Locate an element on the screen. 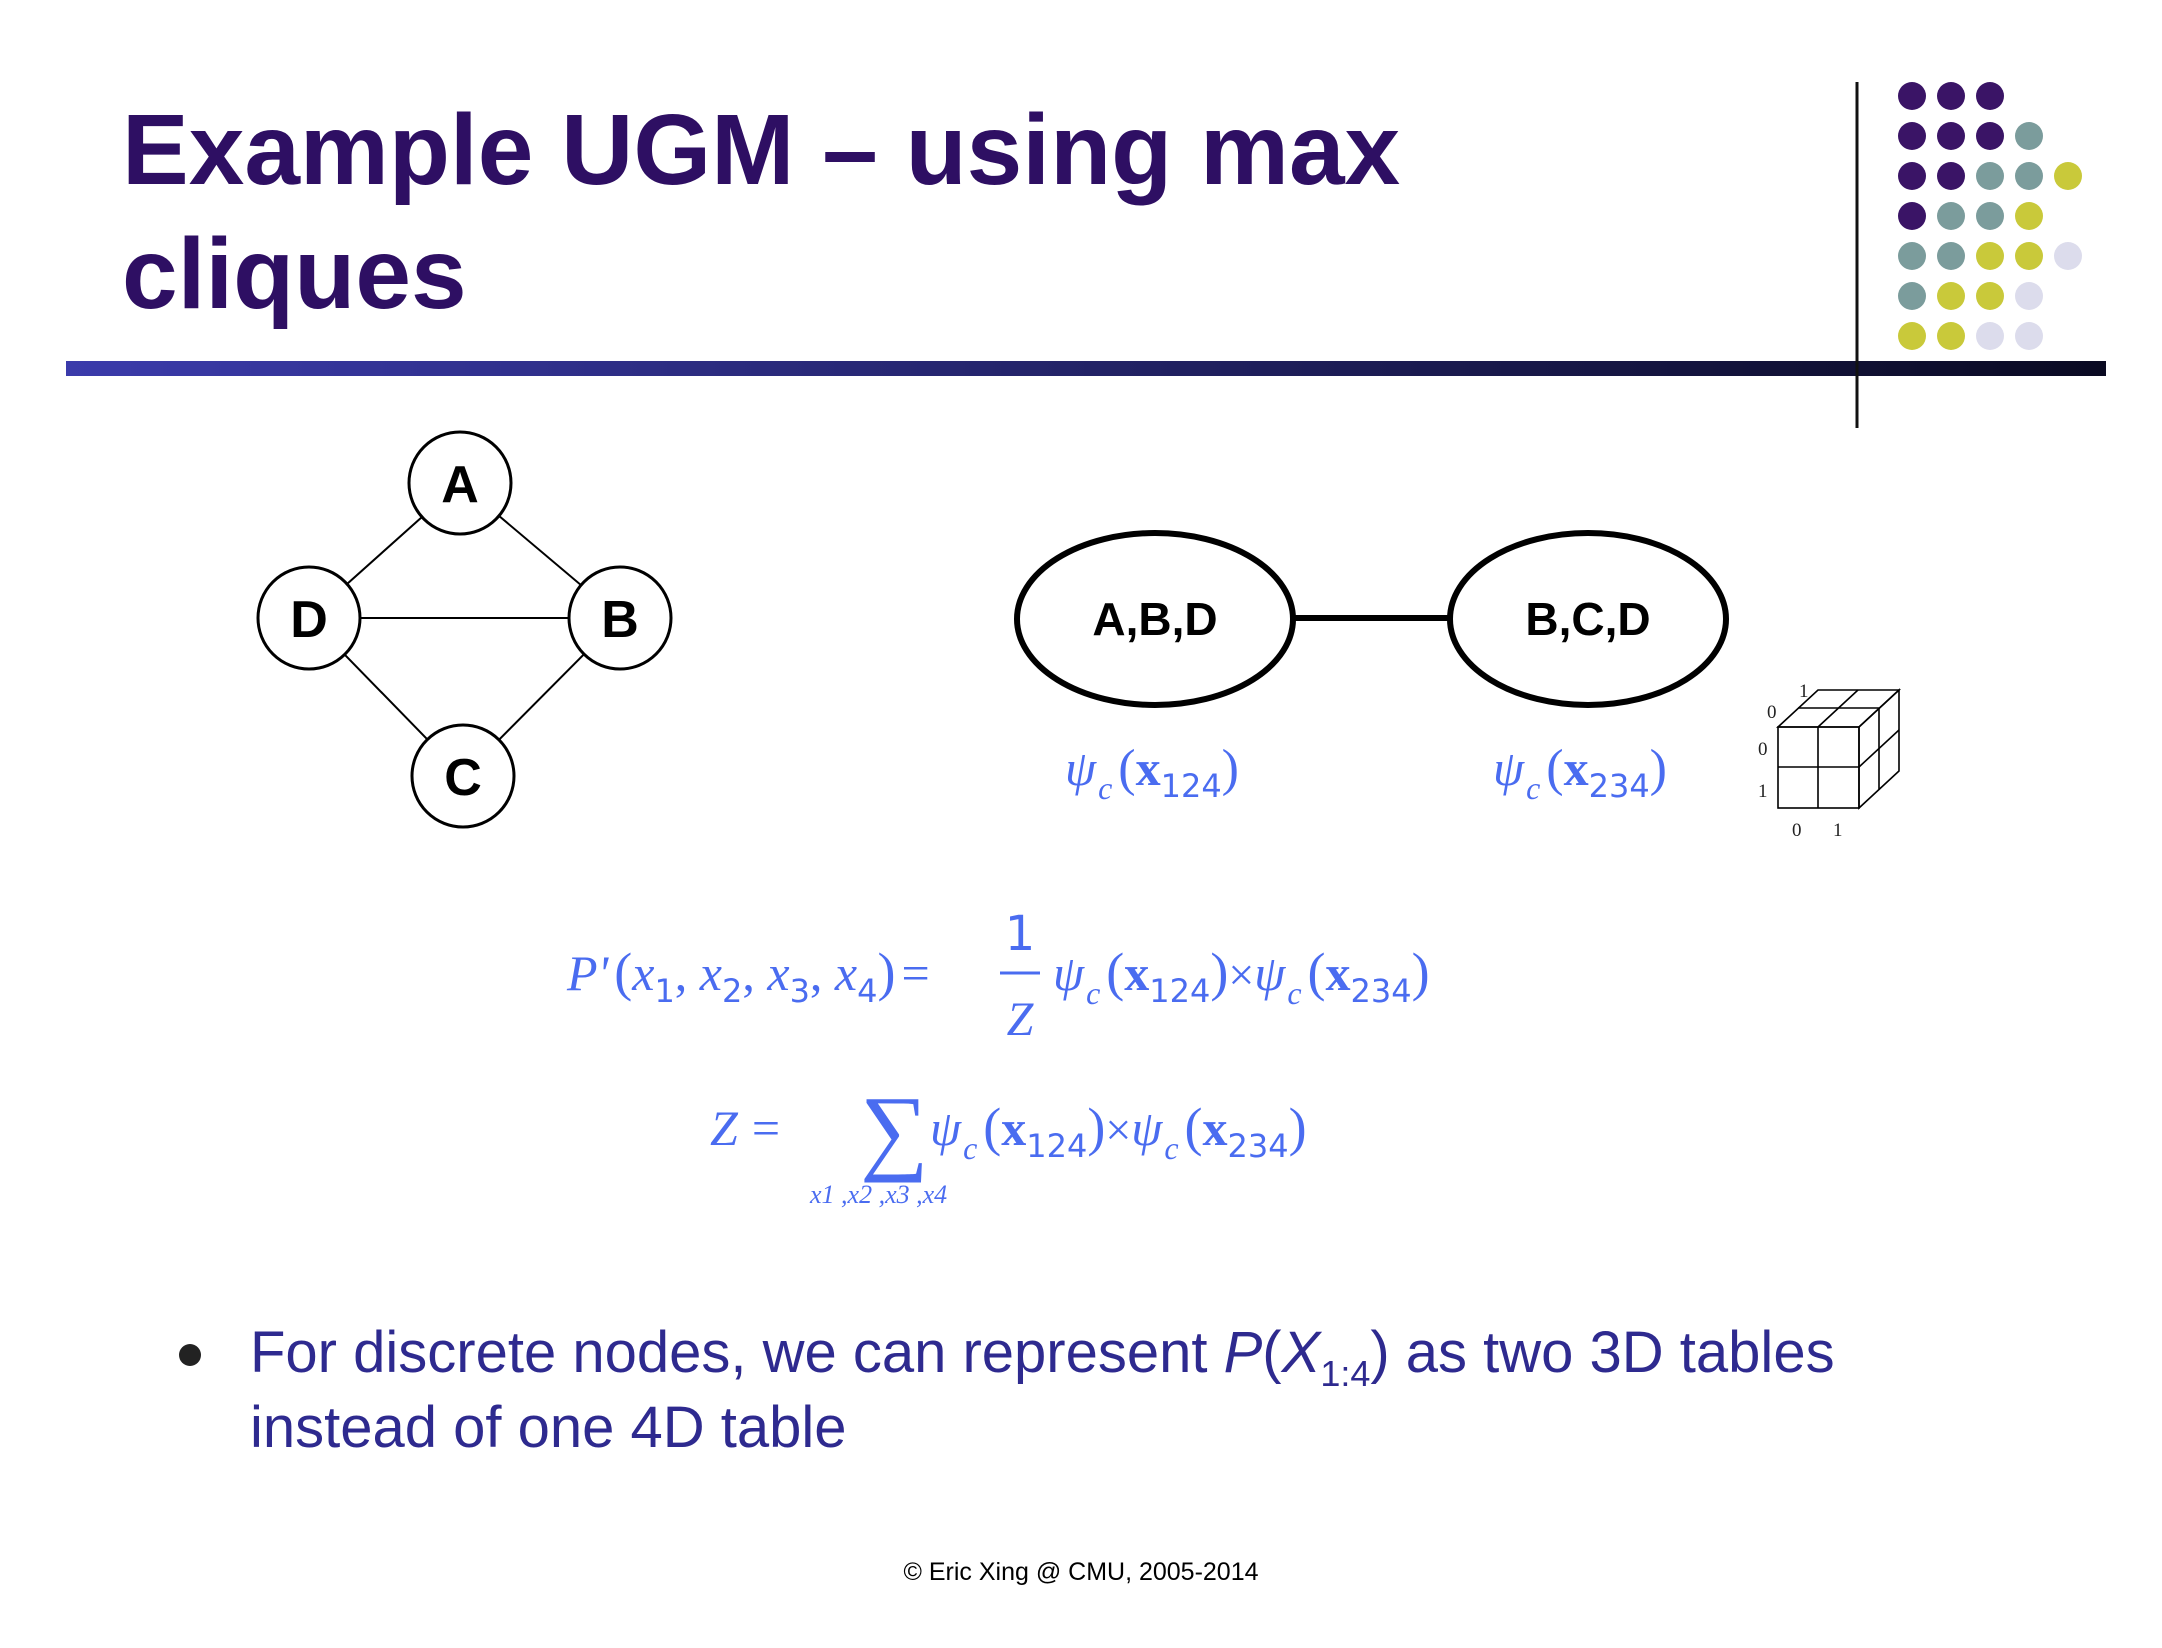  potential-psi-234: ψc (x234) is located at coordinates (1580, 773).